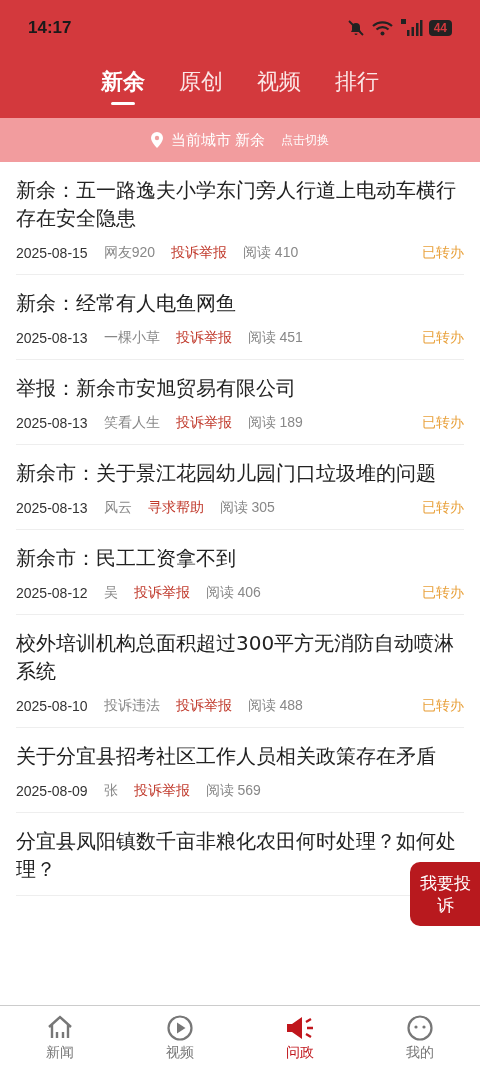 This screenshot has height=1072, width=480. Describe the element at coordinates (275, 706) in the screenshot. I see `read-count: 阅读 488` at that location.